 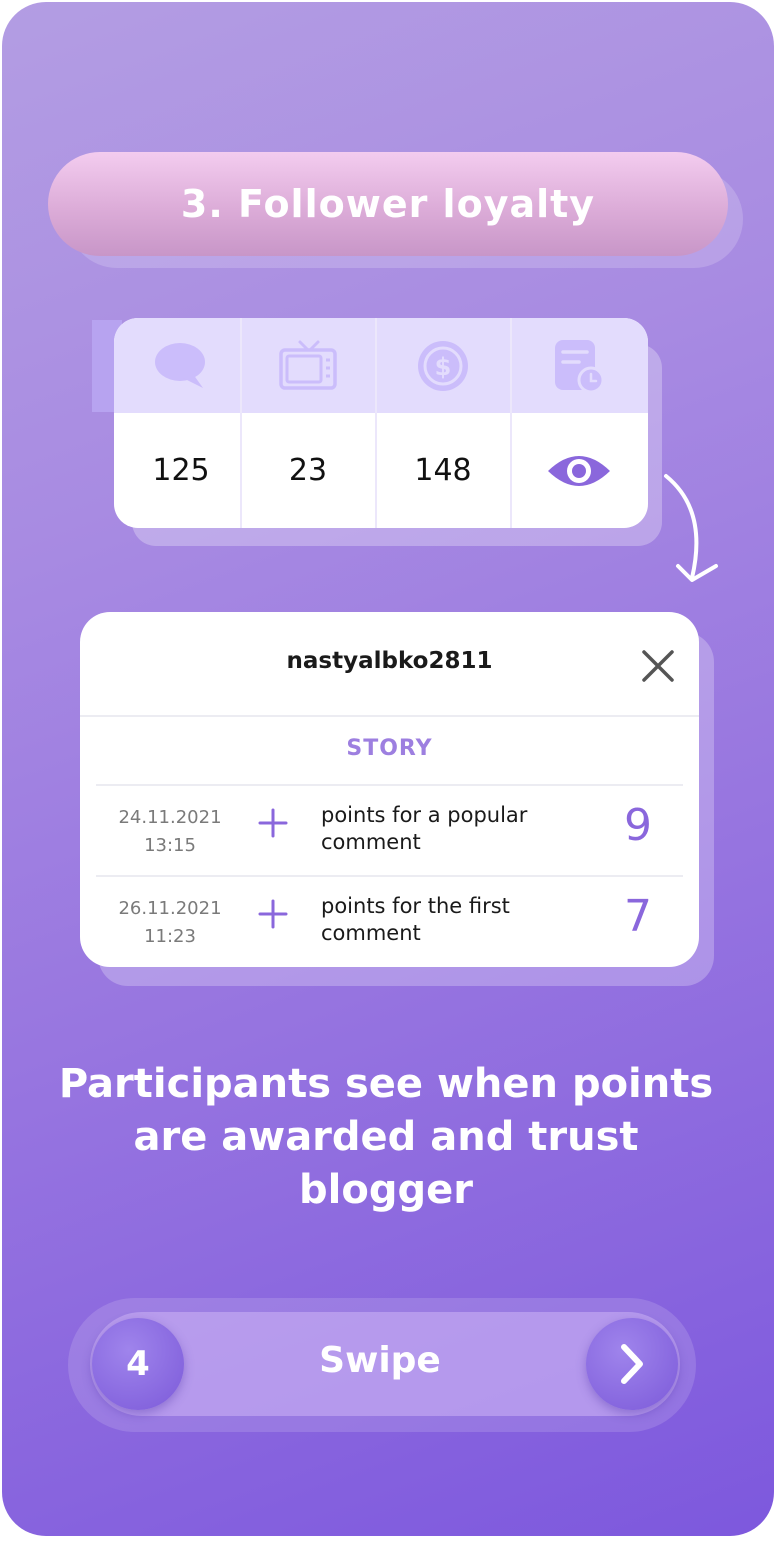 What do you see at coordinates (638, 825) in the screenshot?
I see `row-points: 9` at bounding box center [638, 825].